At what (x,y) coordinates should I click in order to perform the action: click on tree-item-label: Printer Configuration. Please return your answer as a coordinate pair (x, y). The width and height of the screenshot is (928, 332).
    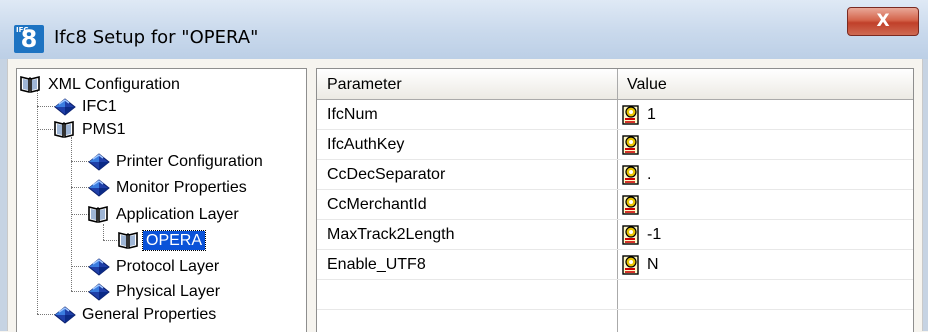
    Looking at the image, I should click on (189, 161).